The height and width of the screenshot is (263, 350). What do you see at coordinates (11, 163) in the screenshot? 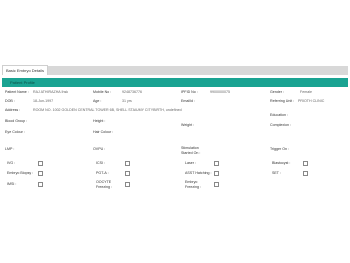
I see `ivf-label: IVG :` at bounding box center [11, 163].